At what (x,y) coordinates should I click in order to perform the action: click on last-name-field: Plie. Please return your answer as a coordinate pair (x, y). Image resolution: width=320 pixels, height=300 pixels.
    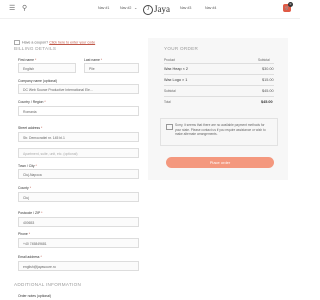
    Looking at the image, I should click on (111, 68).